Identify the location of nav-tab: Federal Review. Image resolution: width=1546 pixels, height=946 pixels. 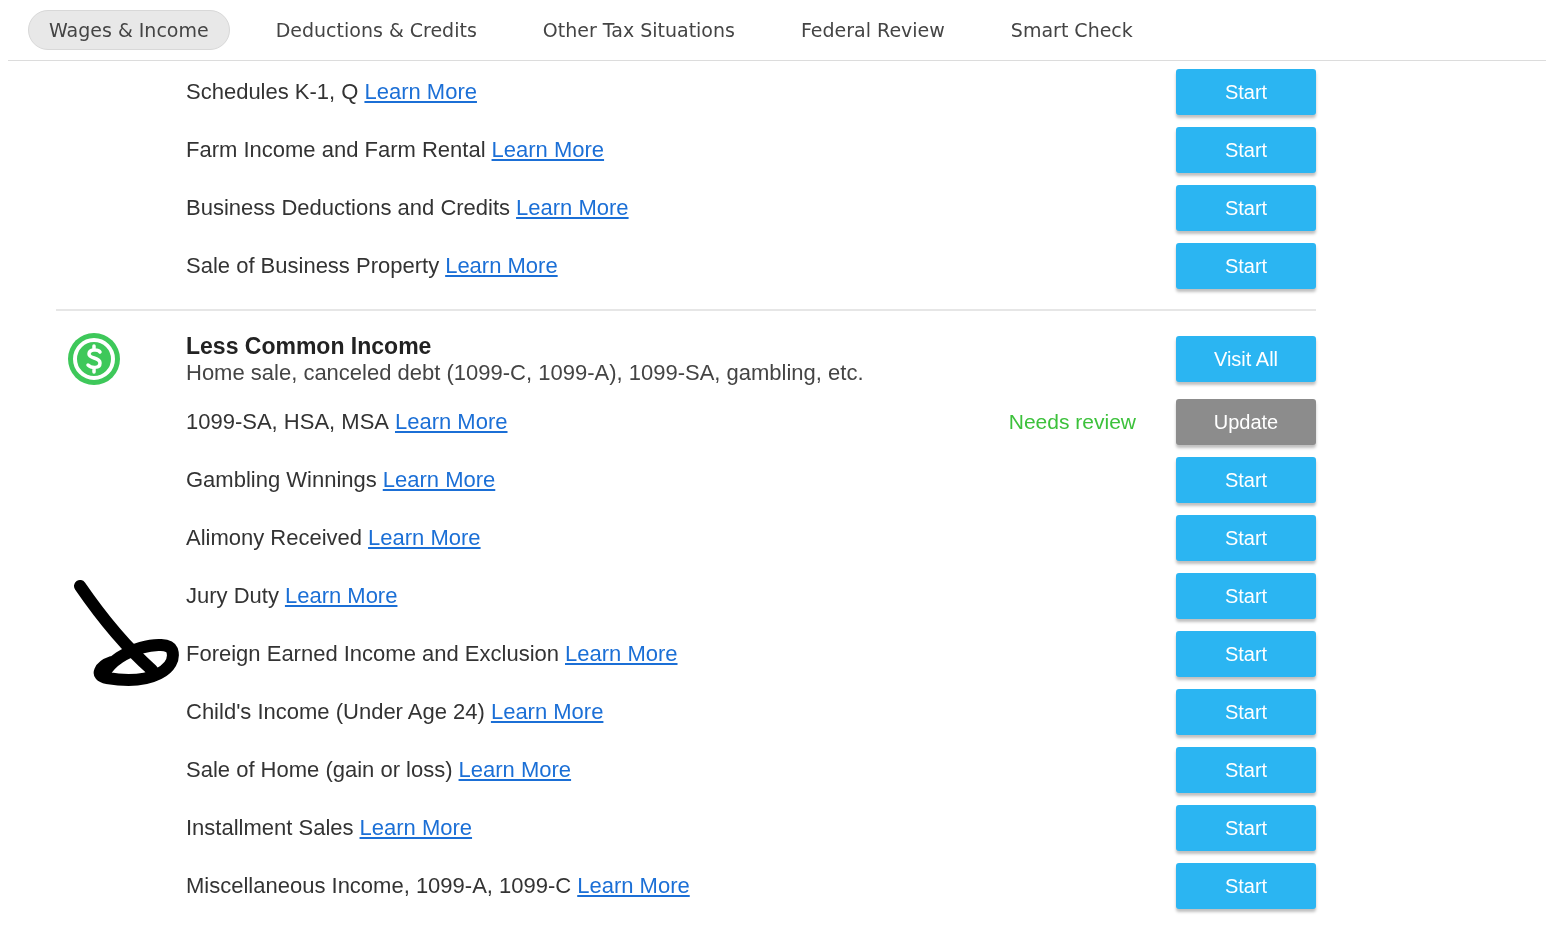
(872, 30).